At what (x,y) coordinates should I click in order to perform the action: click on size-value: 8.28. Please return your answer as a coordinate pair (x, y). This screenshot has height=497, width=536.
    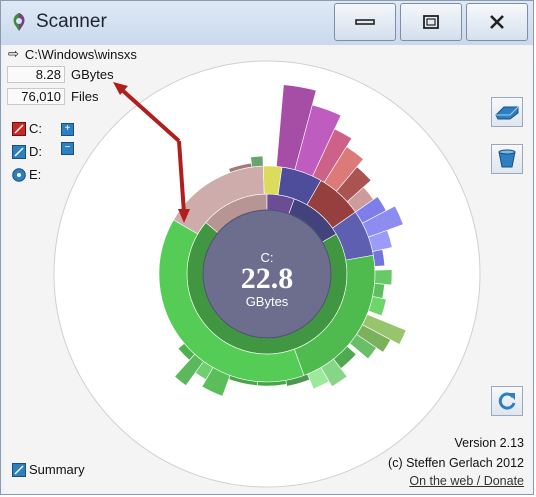
    Looking at the image, I should click on (36, 74).